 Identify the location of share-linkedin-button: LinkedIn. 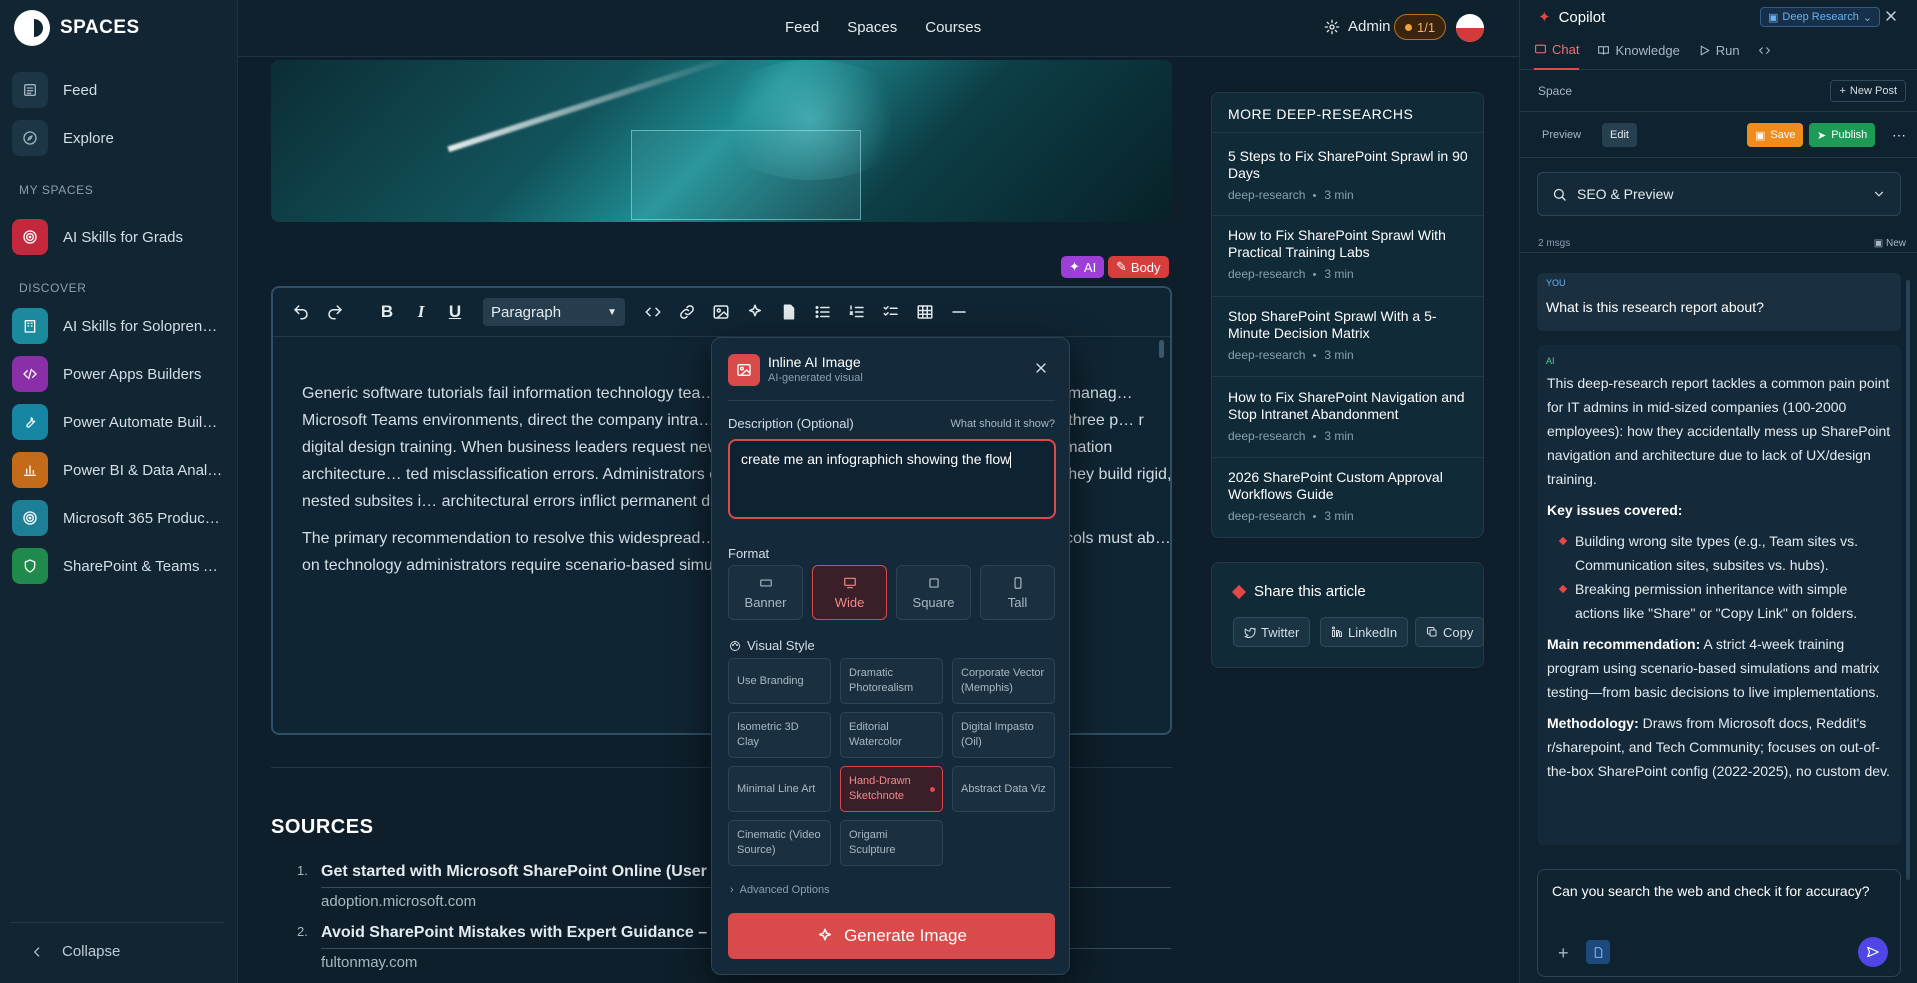
(1364, 632).